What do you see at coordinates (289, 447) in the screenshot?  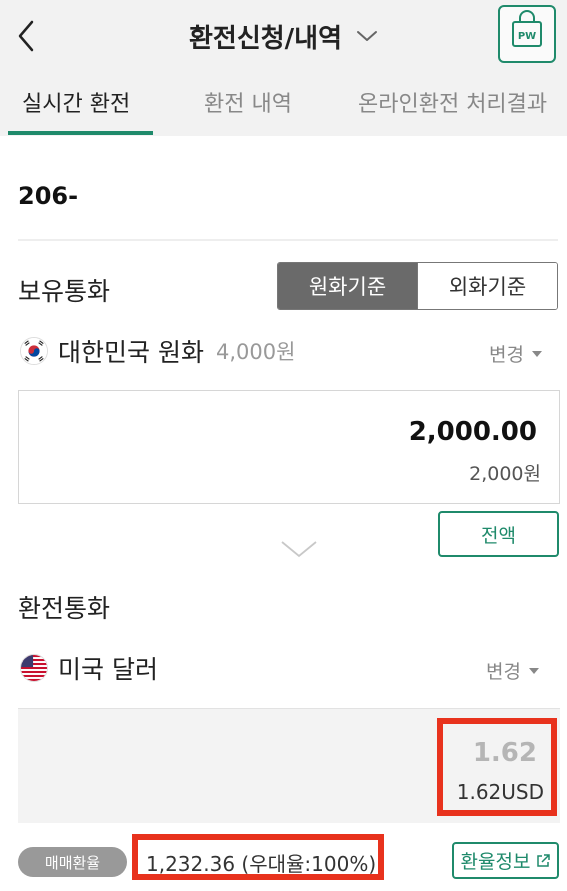 I see `holding-amount-input: 2,000.00 2,000원` at bounding box center [289, 447].